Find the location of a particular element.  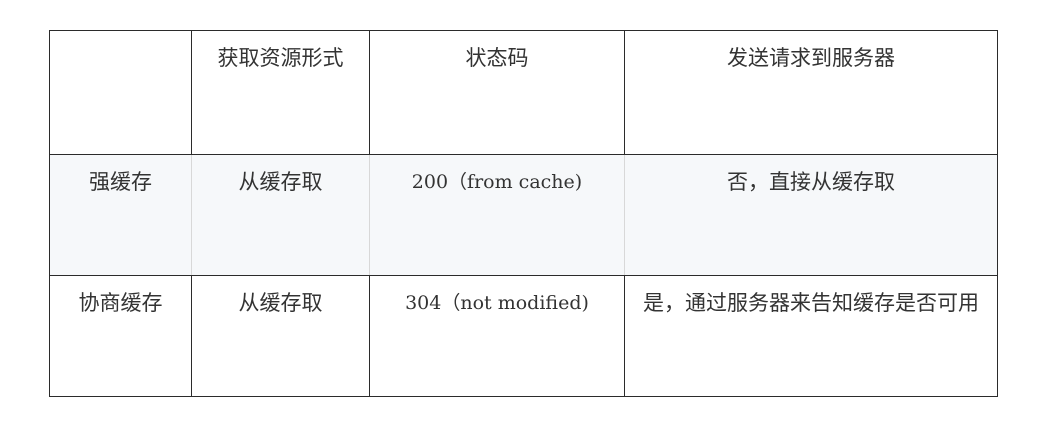

cell-status-code: 304（not modified) is located at coordinates (497, 336).